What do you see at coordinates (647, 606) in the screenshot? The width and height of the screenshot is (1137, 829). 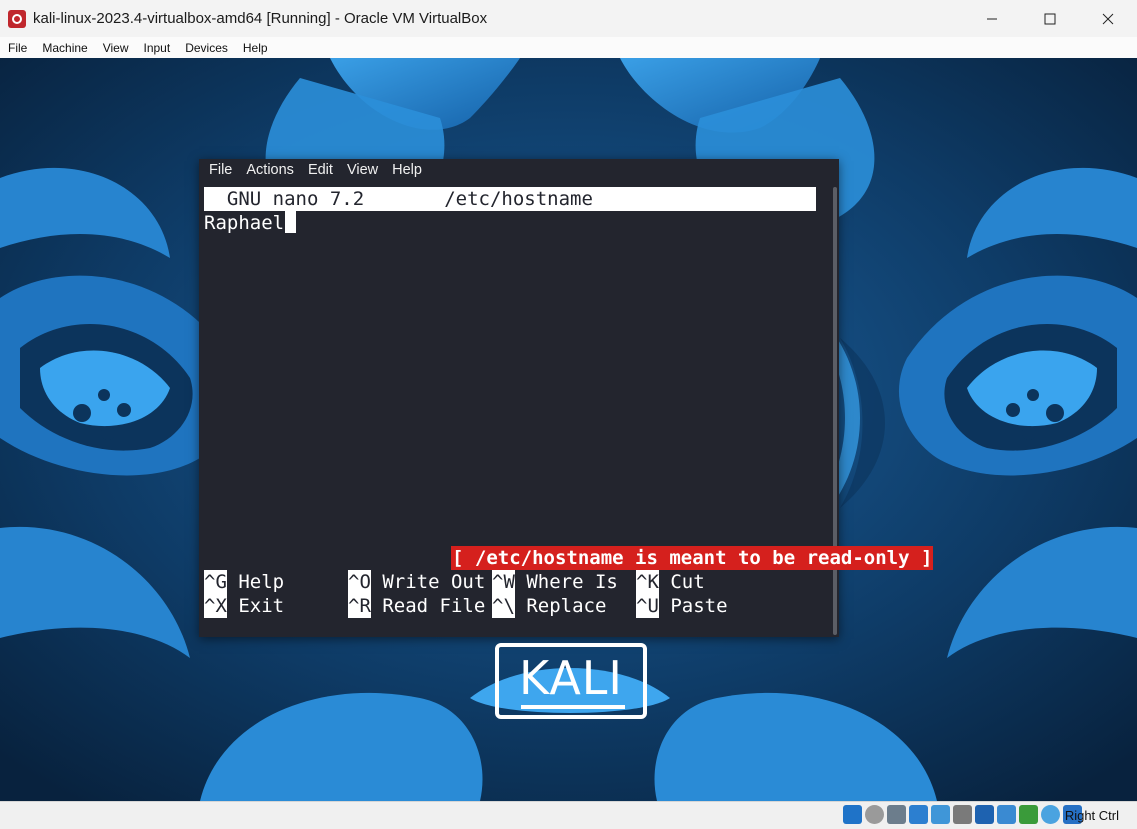 I see `shortcut-key: ^U` at bounding box center [647, 606].